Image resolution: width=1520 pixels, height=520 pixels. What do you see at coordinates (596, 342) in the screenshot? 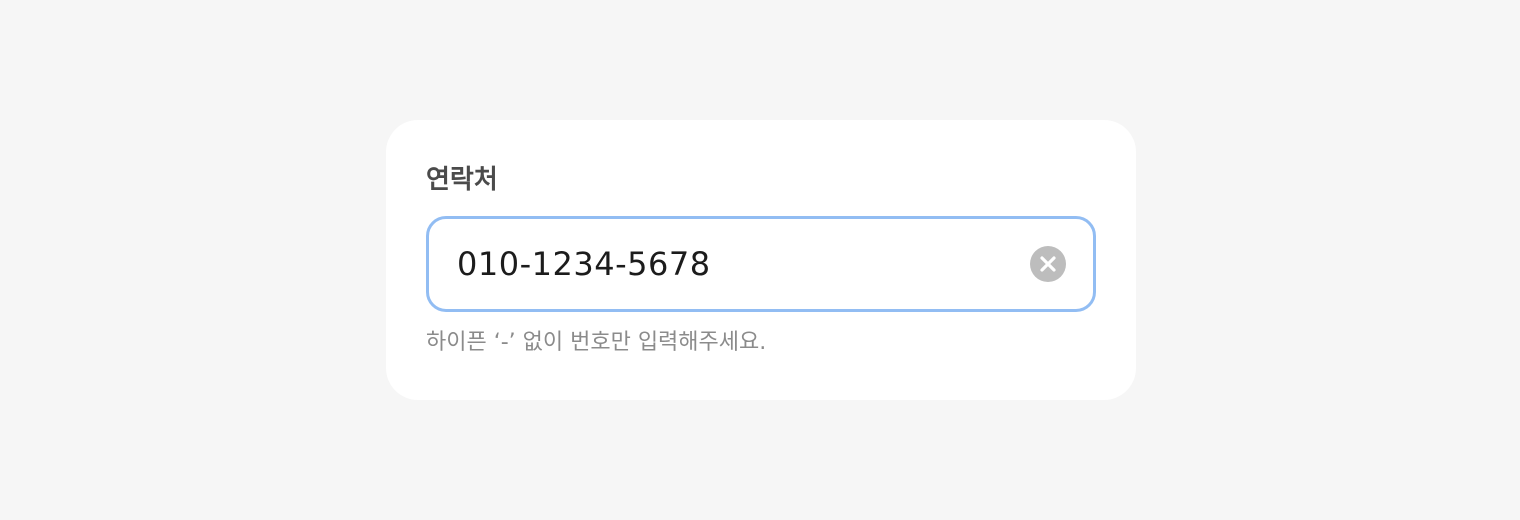
I see `helper-text: 하이픈 ‘-’ 없이 번호만 입력해주세요.` at bounding box center [596, 342].